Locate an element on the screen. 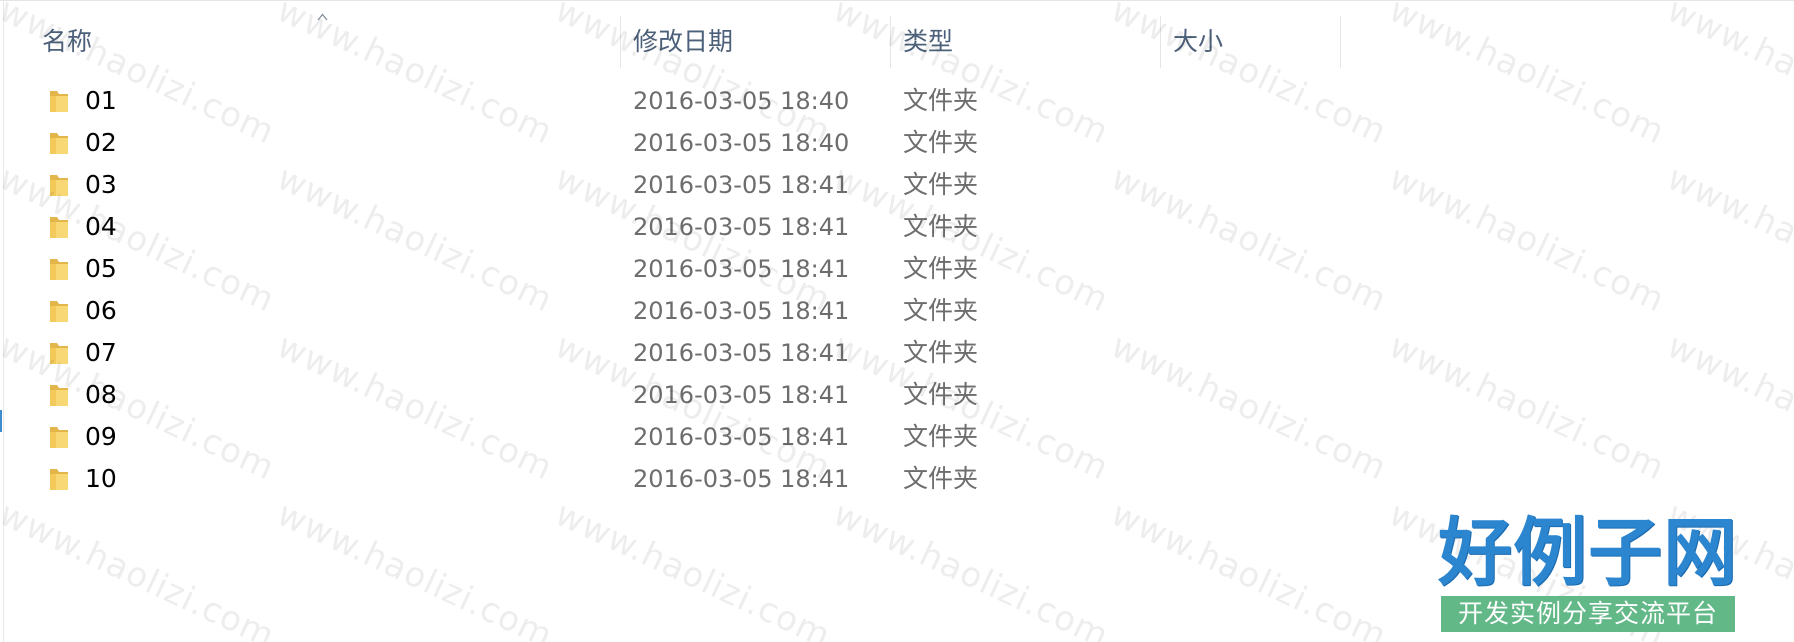 This screenshot has width=1794, height=642. file-row: 05 2016-03-05 18:41 文件夹 is located at coordinates (805, 269).